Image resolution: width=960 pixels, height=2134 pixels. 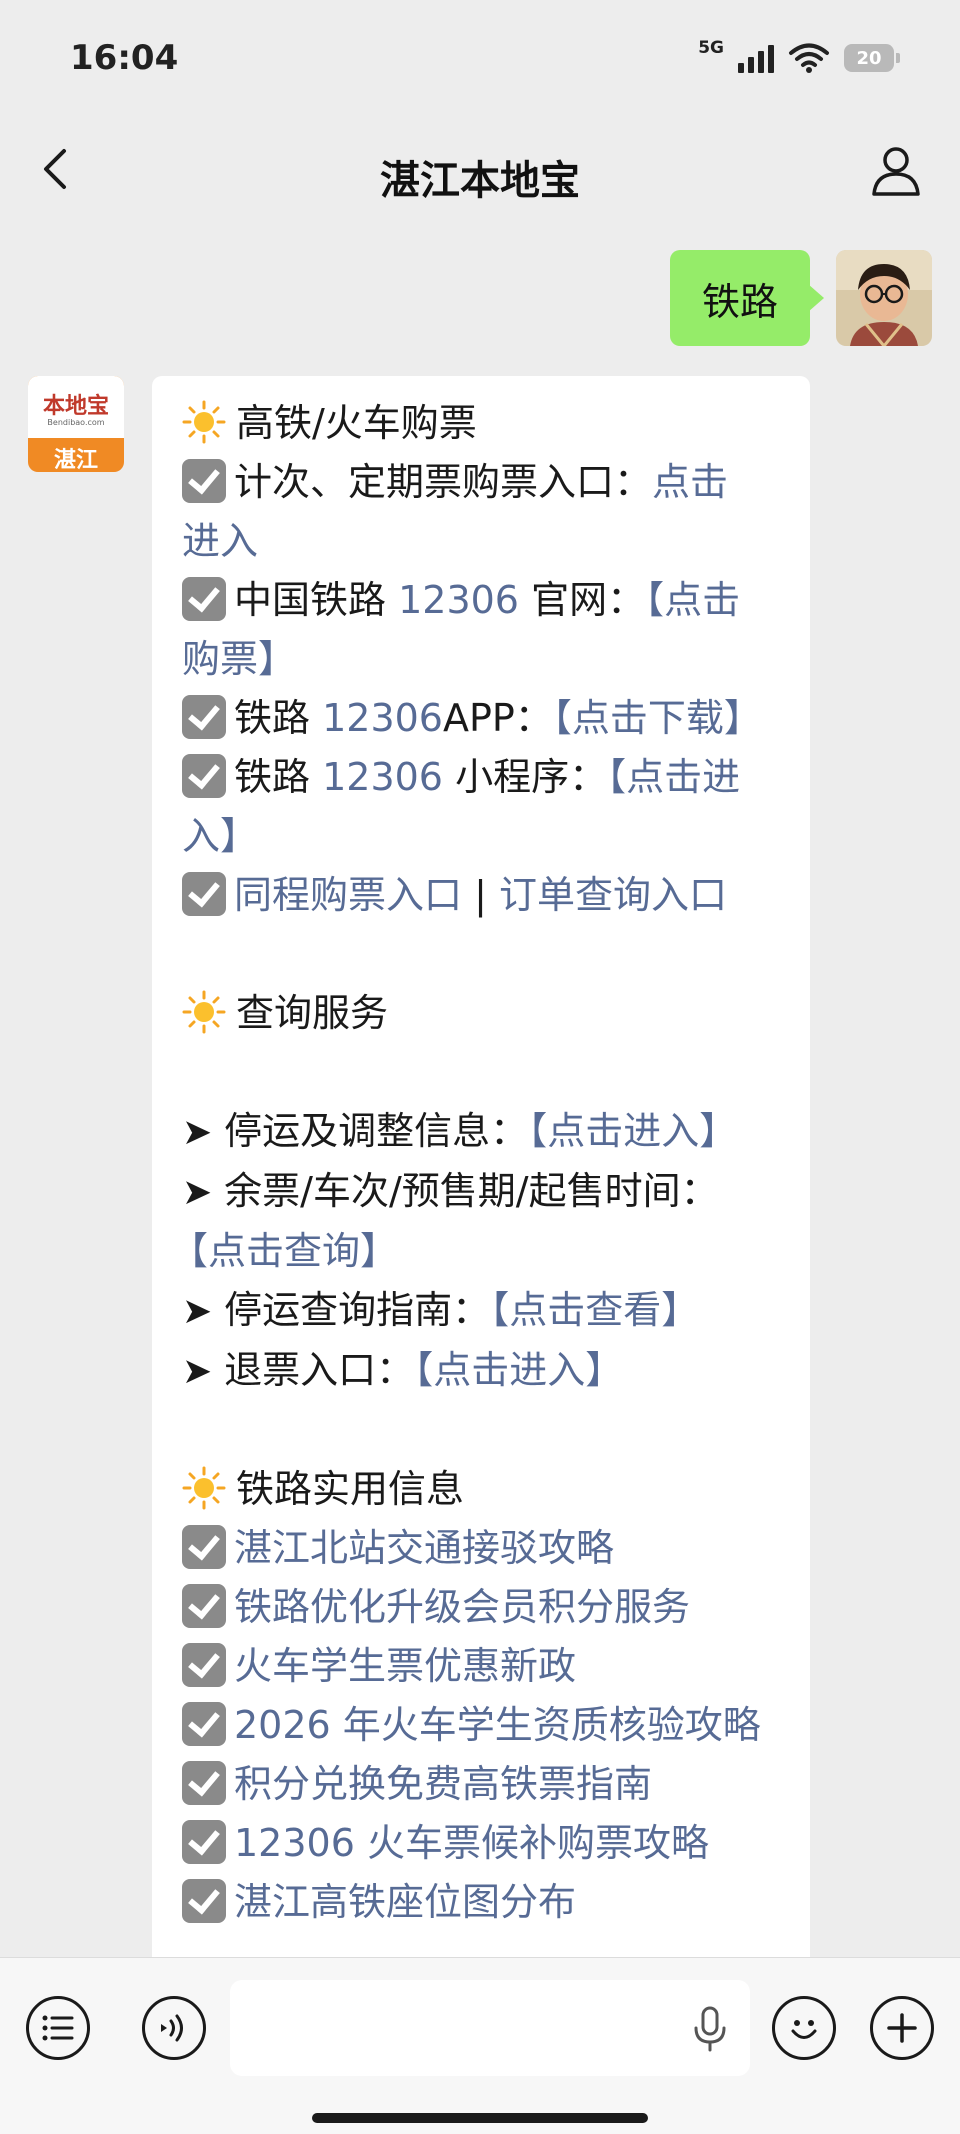 I want to click on list-item-continued: 【点击查询】, so click(x=475, y=1251).